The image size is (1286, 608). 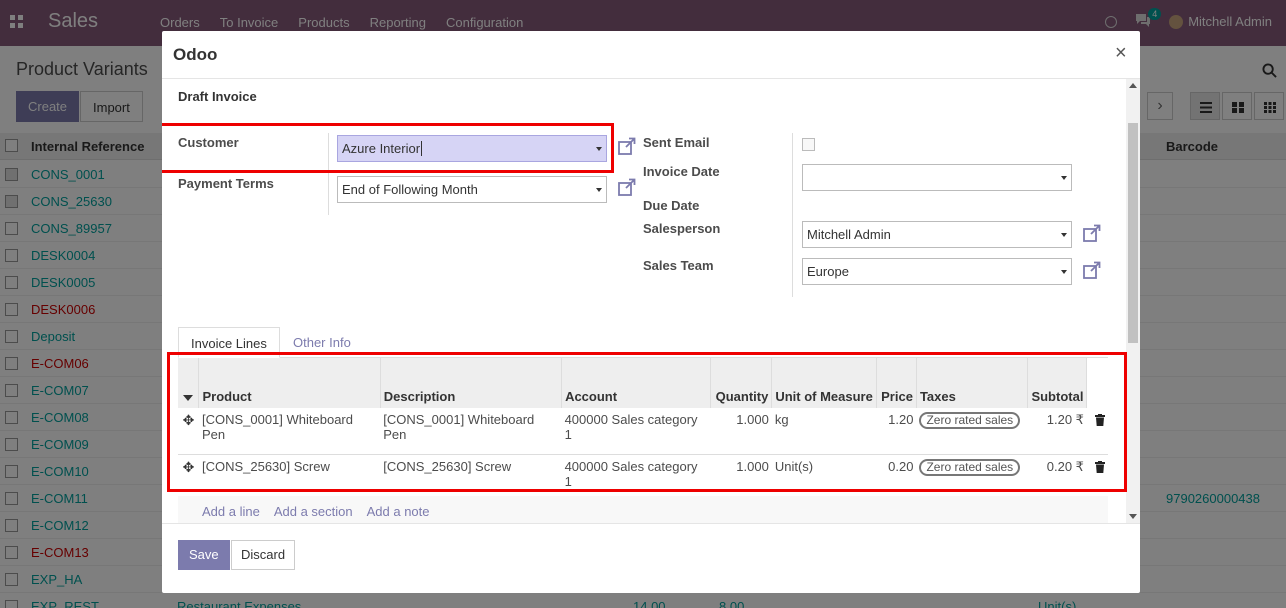 I want to click on line-subtotal: 1.20 ₹, so click(x=1057, y=431).